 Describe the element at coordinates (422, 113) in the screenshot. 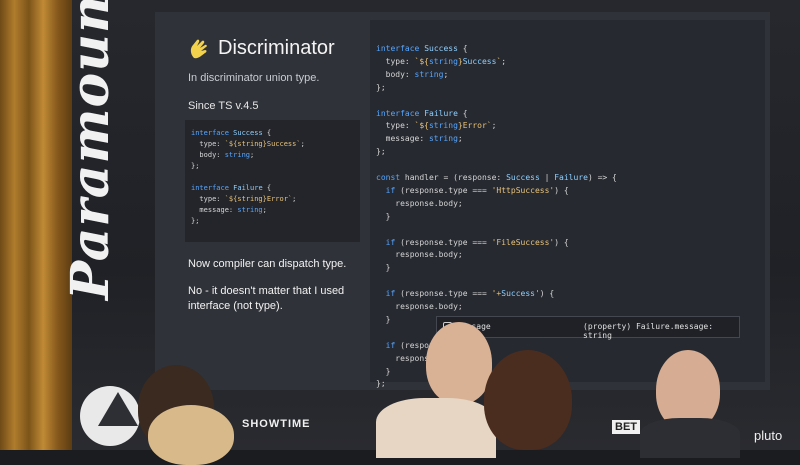

I see `code-line: interface Failure {` at that location.